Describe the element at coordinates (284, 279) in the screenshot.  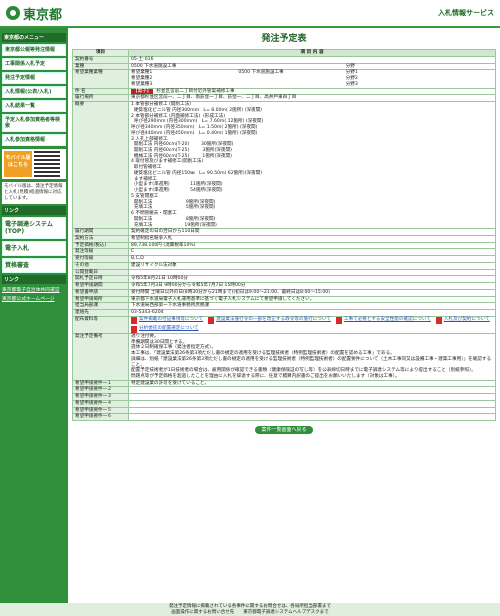
I see `table-row: 開札予定日時 令和5年8月21日 10時00分` at that location.